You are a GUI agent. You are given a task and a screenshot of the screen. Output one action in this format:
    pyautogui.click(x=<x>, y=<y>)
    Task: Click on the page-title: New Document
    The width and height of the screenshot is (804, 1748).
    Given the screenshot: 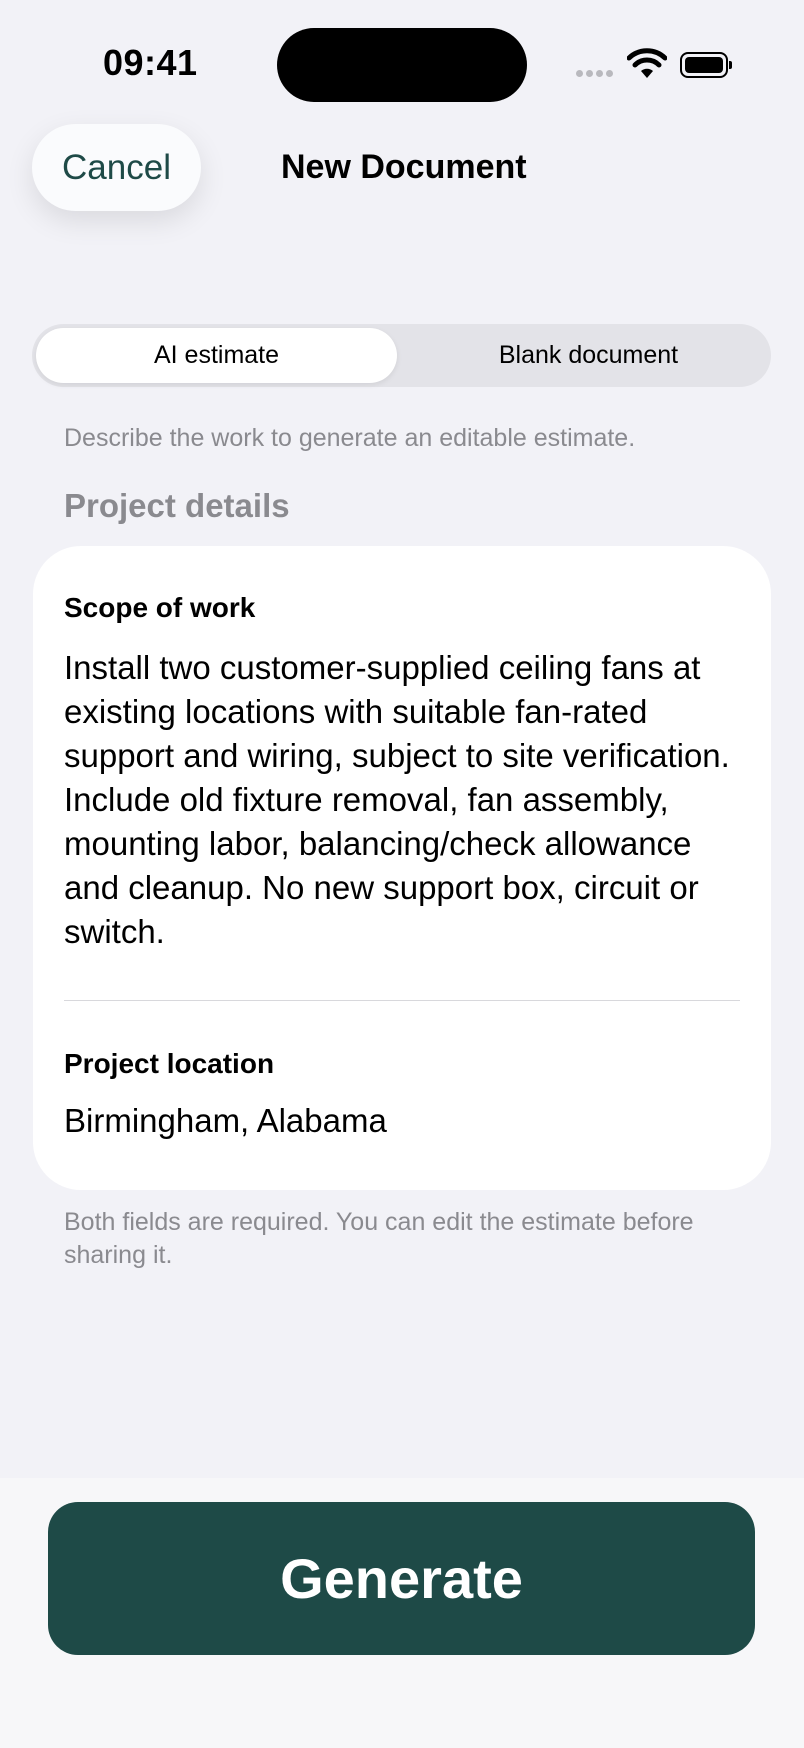 What is the action you would take?
    pyautogui.click(x=404, y=167)
    